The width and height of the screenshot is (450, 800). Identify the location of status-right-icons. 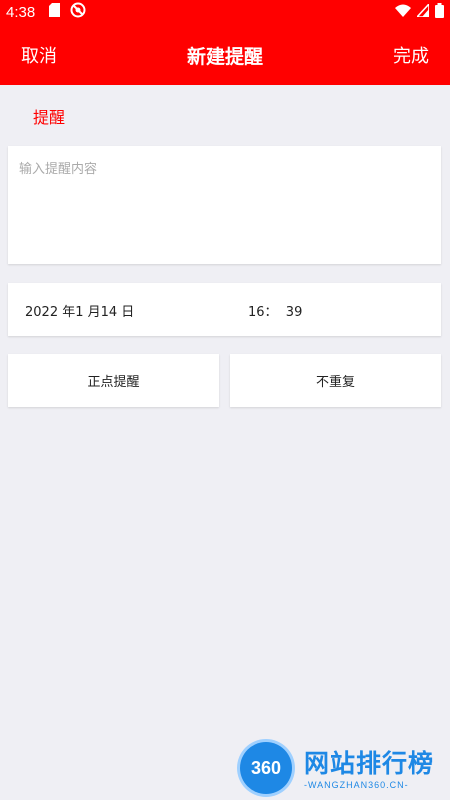
(419, 12).